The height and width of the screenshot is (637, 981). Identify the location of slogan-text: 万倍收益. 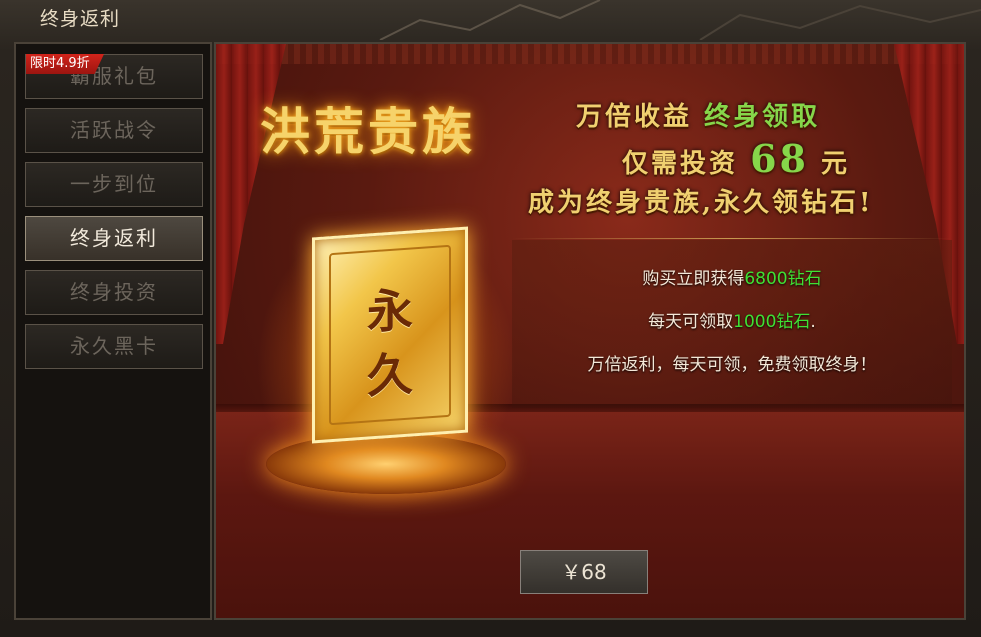
(634, 117).